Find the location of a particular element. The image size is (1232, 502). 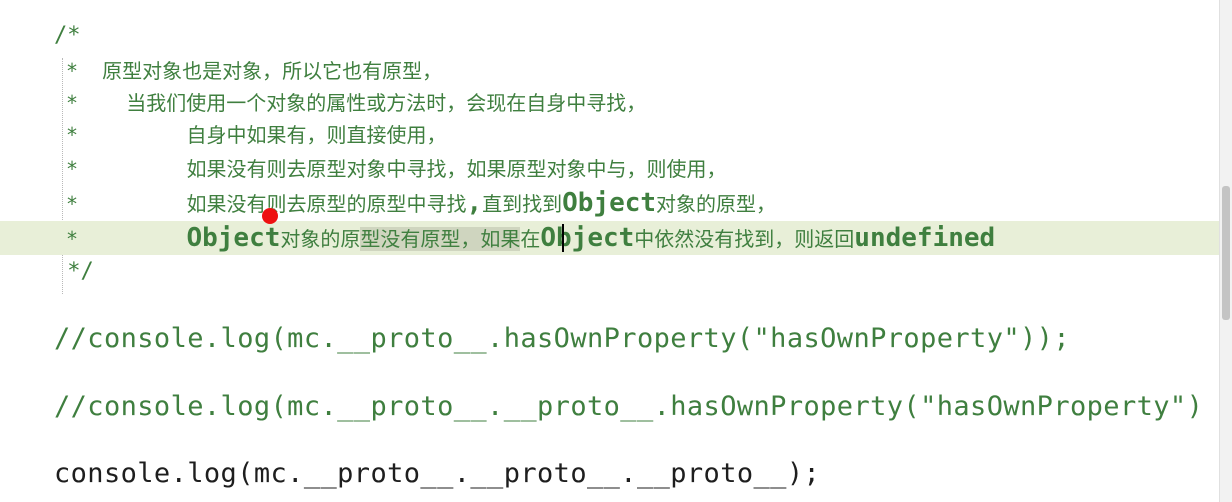

comment-text: * 当我们使用一个对象的属性或方法时，会现在自身中寻找， is located at coordinates (350, 103).